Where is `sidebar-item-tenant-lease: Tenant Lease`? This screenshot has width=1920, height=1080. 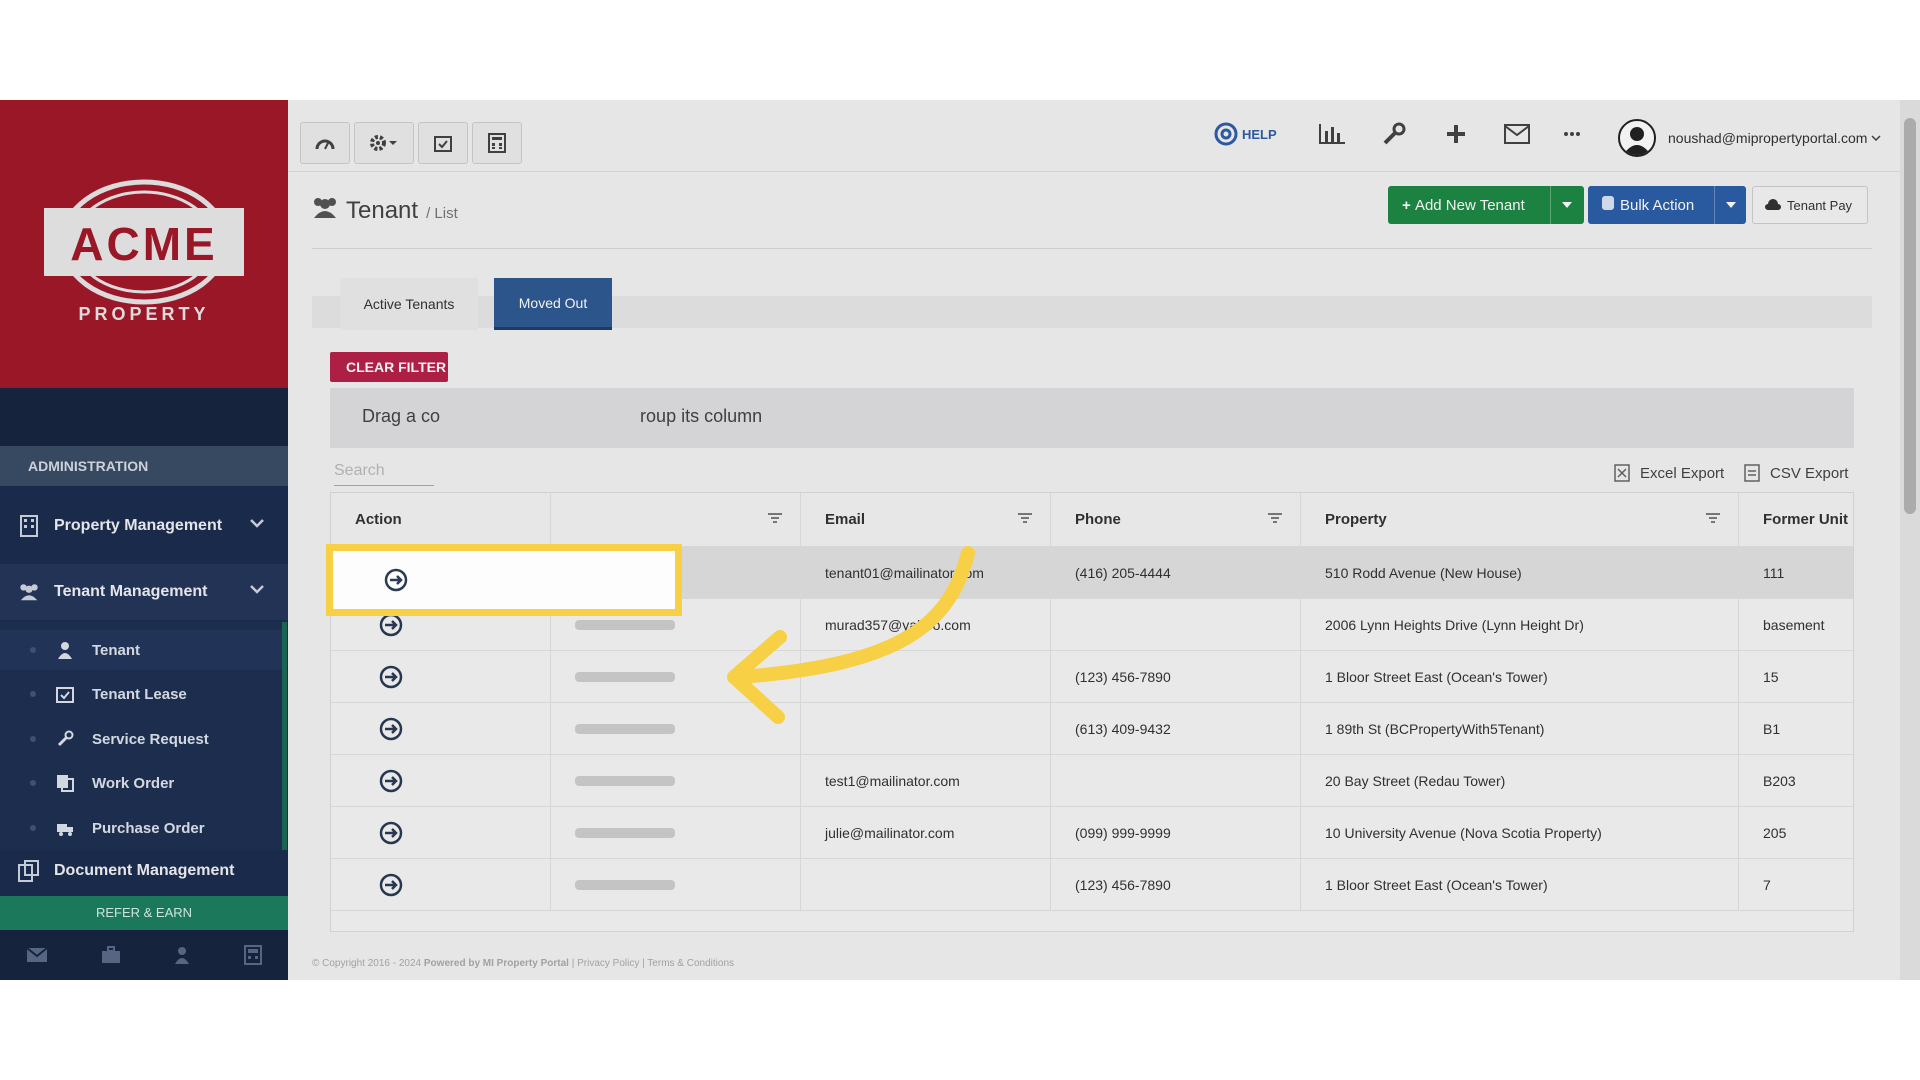 sidebar-item-tenant-lease: Tenant Lease is located at coordinates (141, 694).